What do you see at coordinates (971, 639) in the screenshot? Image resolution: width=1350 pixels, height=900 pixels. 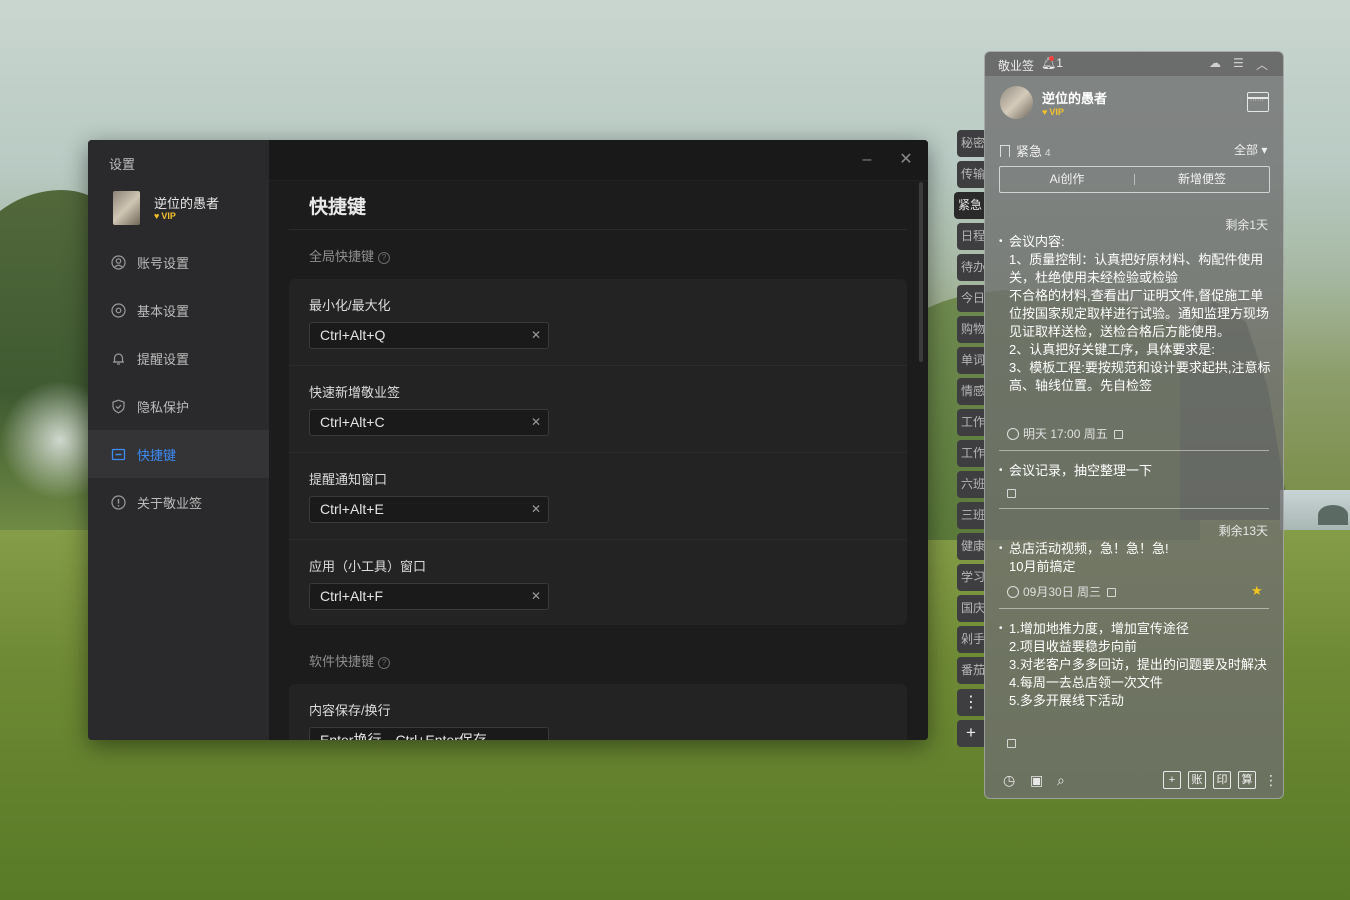 I see `tab-category: 剁手` at bounding box center [971, 639].